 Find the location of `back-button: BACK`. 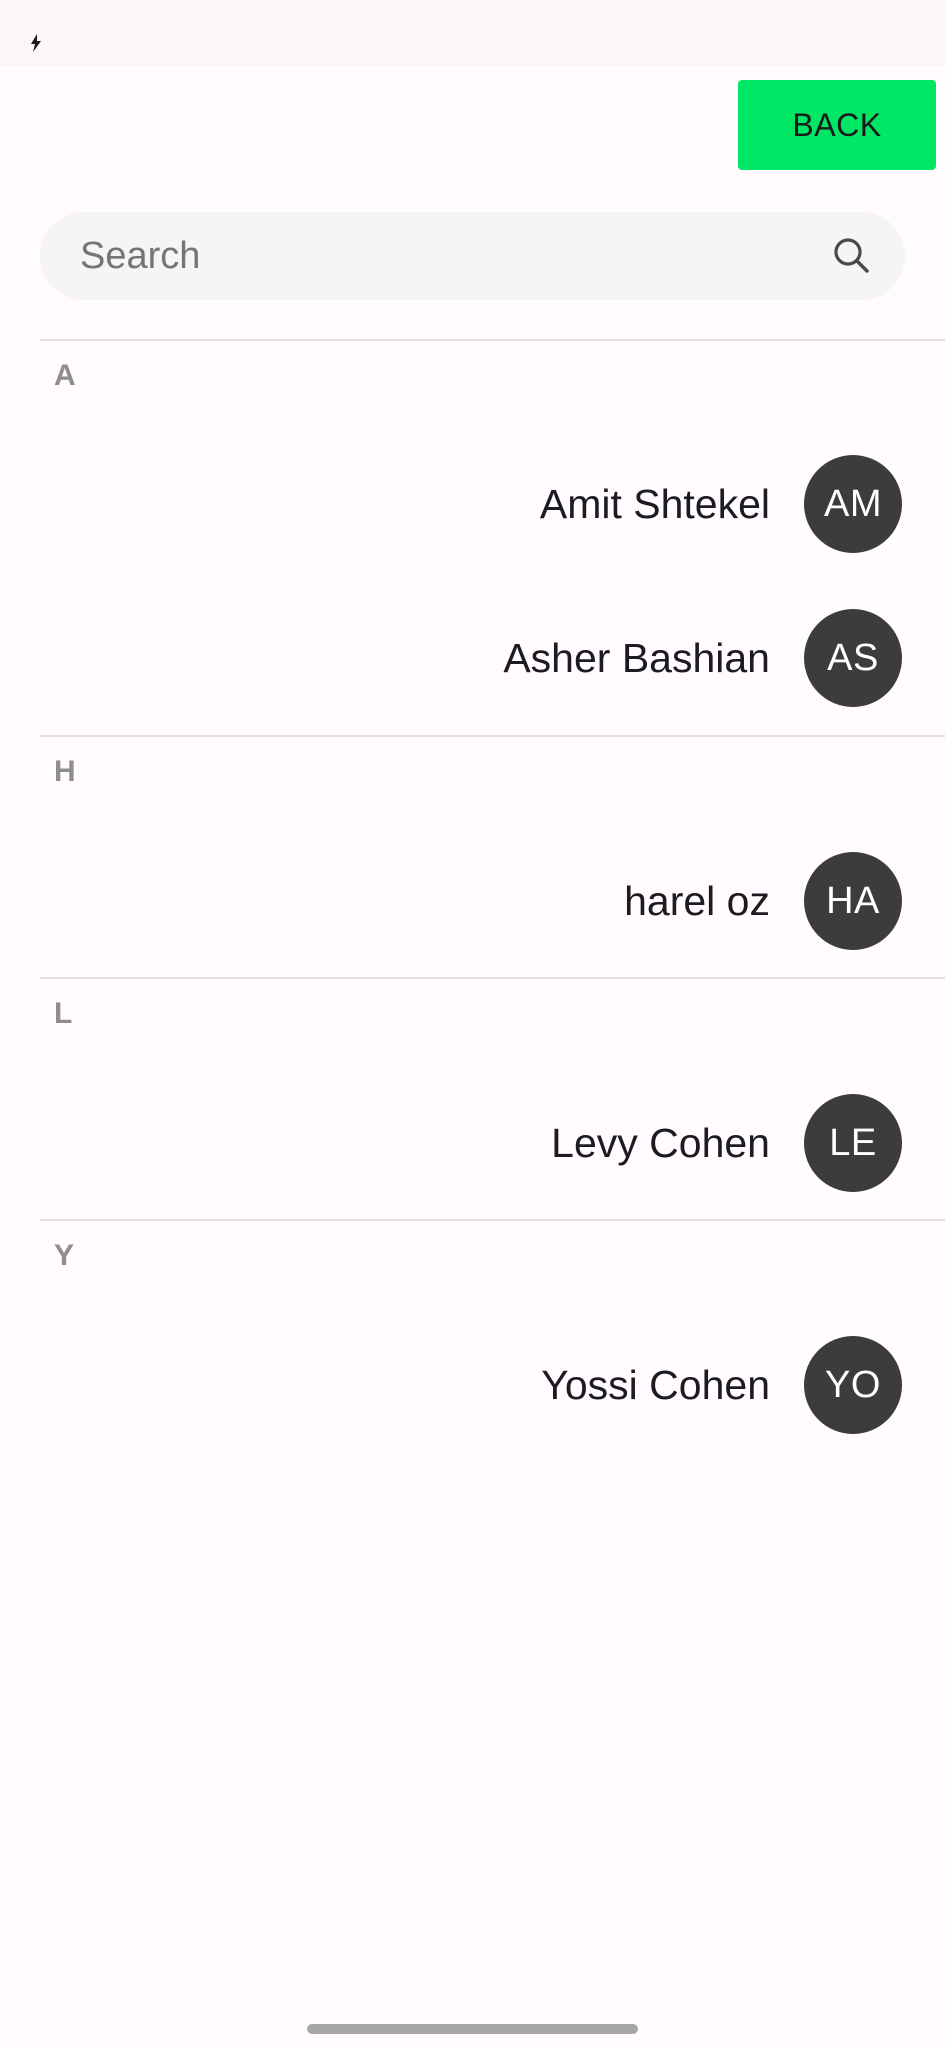

back-button: BACK is located at coordinates (837, 125).